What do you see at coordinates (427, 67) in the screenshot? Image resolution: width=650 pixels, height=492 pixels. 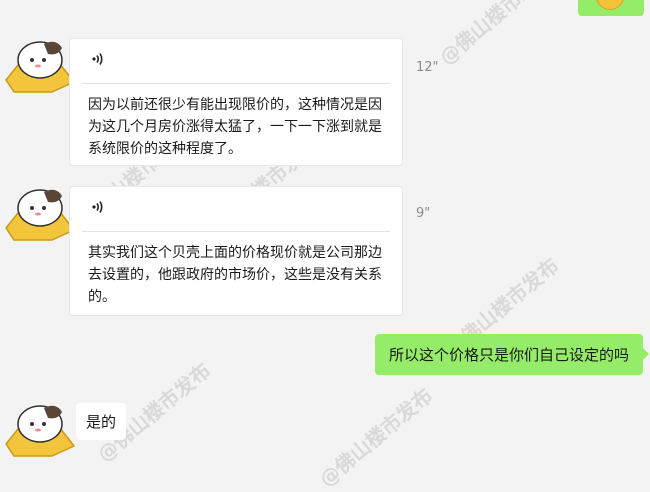 I see `voice-duration: 12"` at bounding box center [427, 67].